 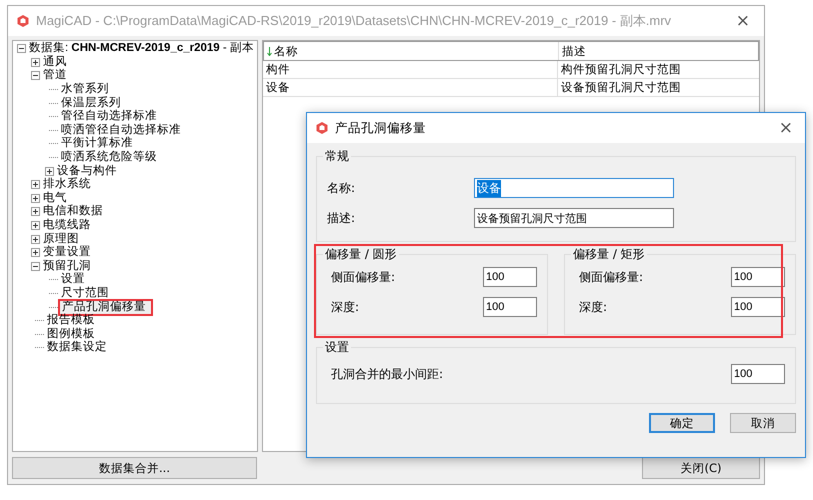 What do you see at coordinates (109, 117) in the screenshot?
I see `tree-item: 管径自动选择标准` at bounding box center [109, 117].